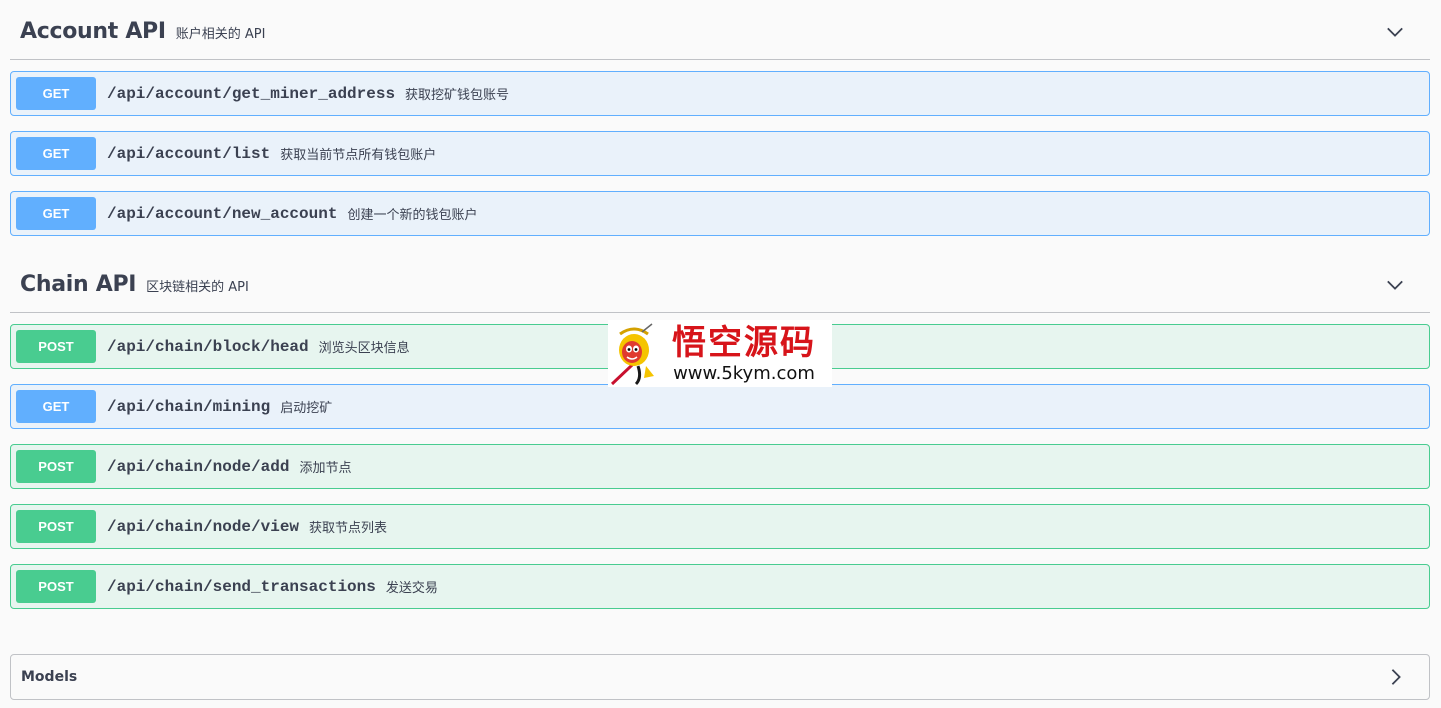 The image size is (1441, 708). Describe the element at coordinates (189, 153) in the screenshot. I see `operation-path: /api/account/list` at that location.